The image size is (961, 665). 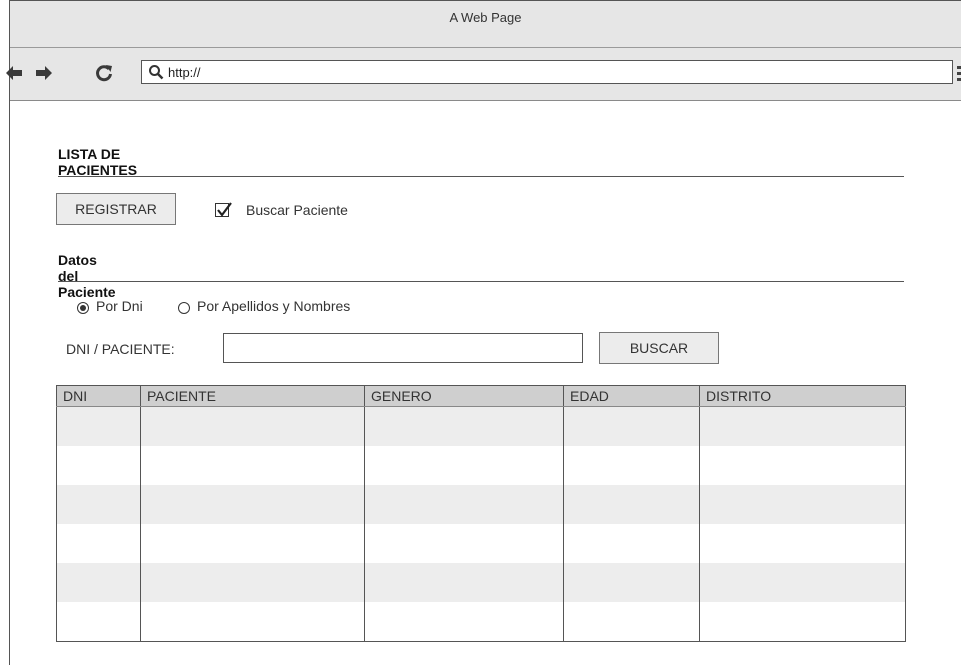 What do you see at coordinates (464, 396) in the screenshot?
I see `column-header-genero: GENERO` at bounding box center [464, 396].